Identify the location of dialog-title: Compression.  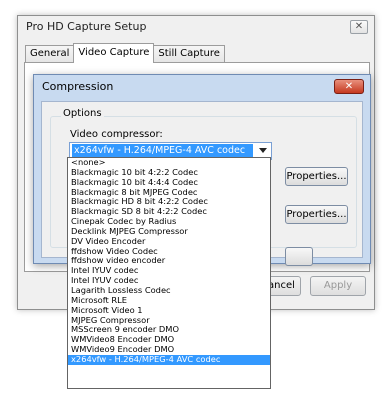
(78, 86).